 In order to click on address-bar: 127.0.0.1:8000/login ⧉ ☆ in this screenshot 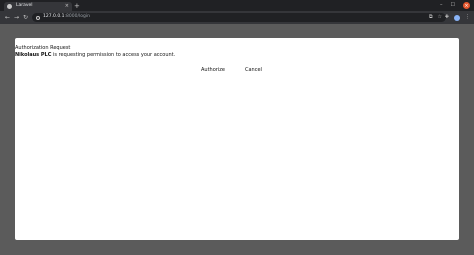, I will do `click(239, 17)`.